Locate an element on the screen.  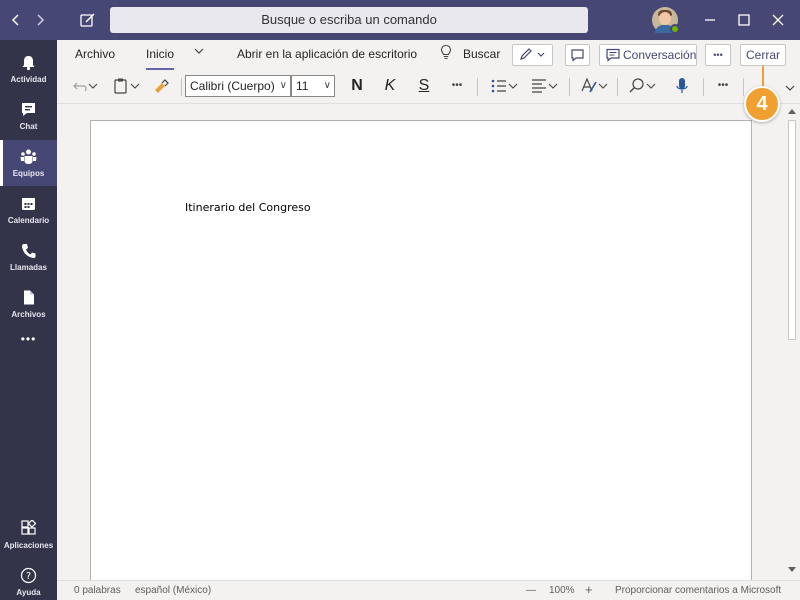
scrollbar-thumb is located at coordinates (792, 230).